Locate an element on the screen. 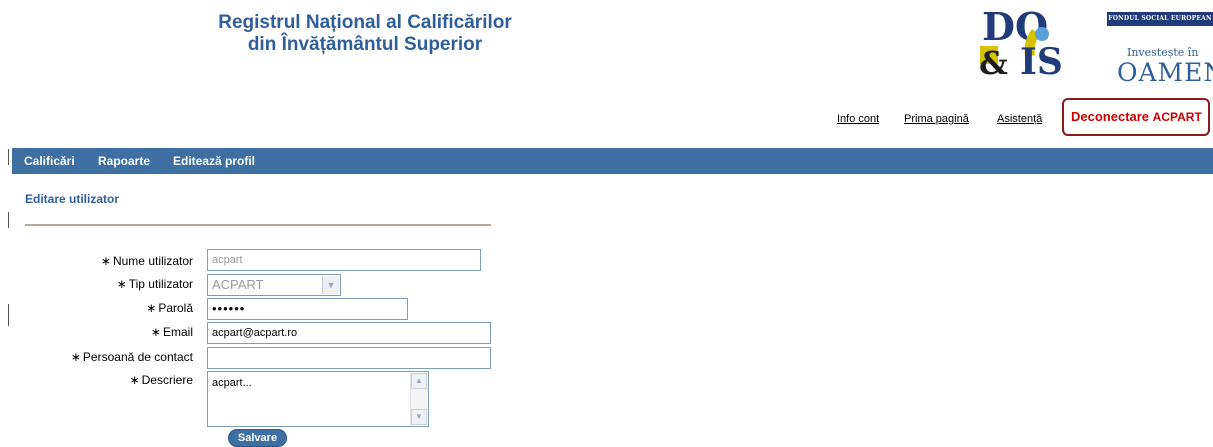 The height and width of the screenshot is (447, 1213). info-account-link: Info cont is located at coordinates (858, 119).